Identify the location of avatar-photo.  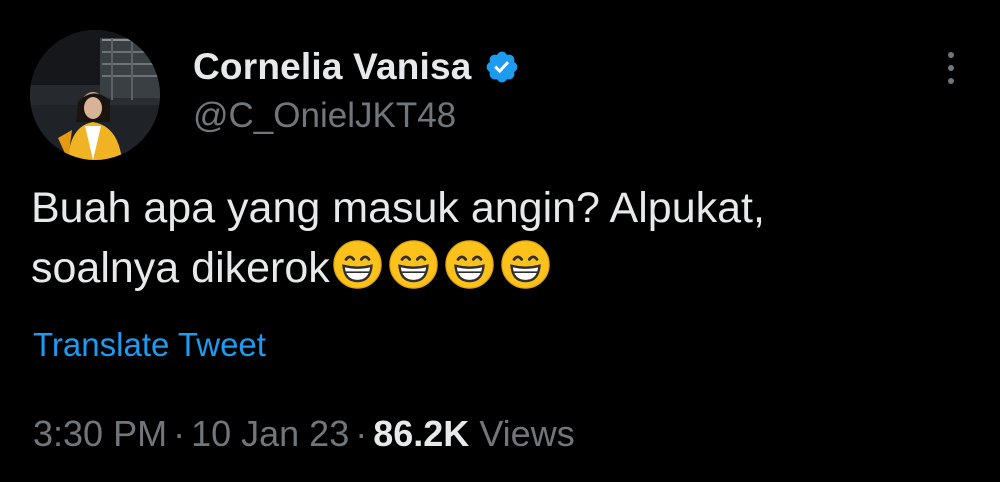
(95, 95).